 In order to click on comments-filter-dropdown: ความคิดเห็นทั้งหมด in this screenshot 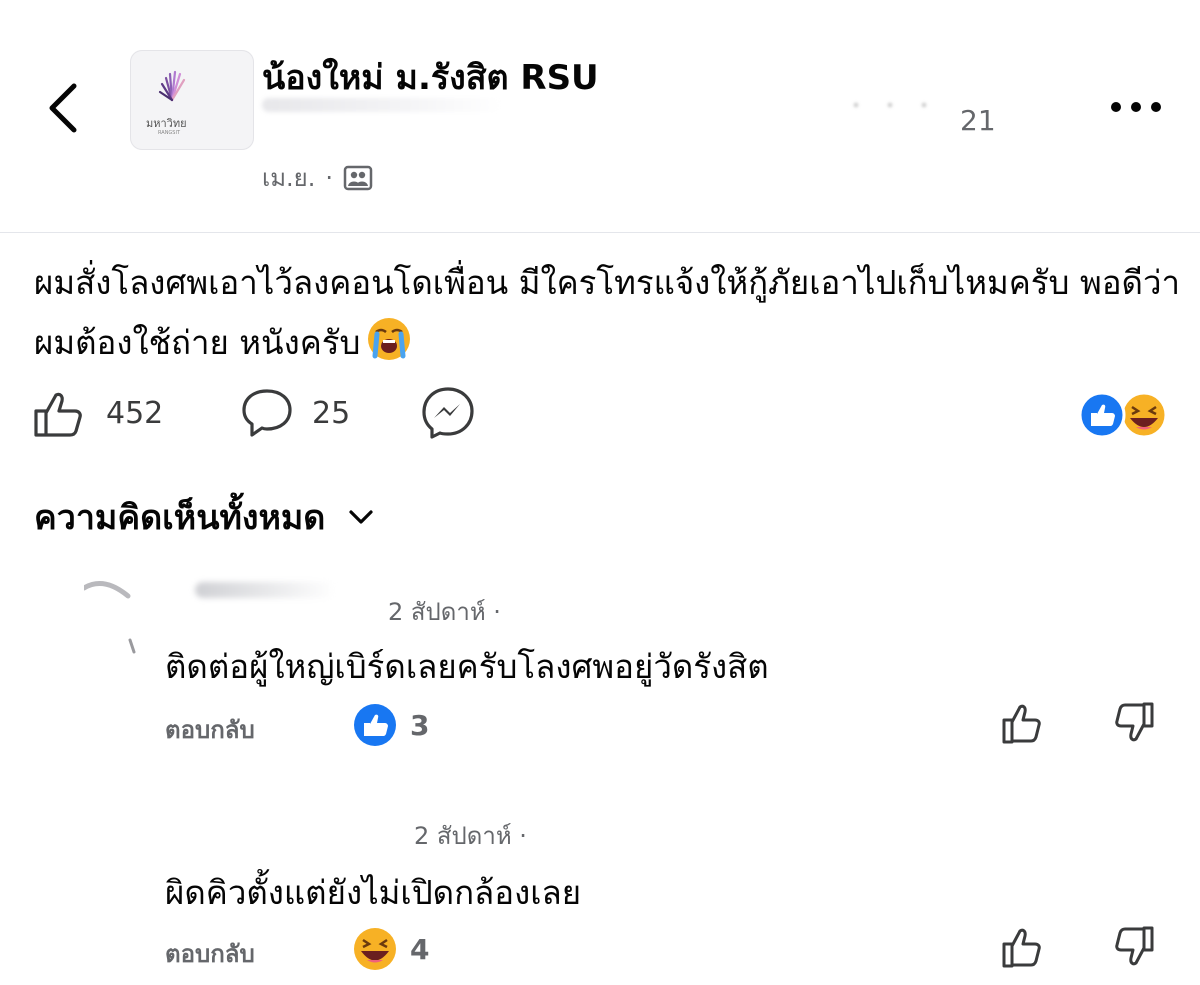, I will do `click(204, 517)`.